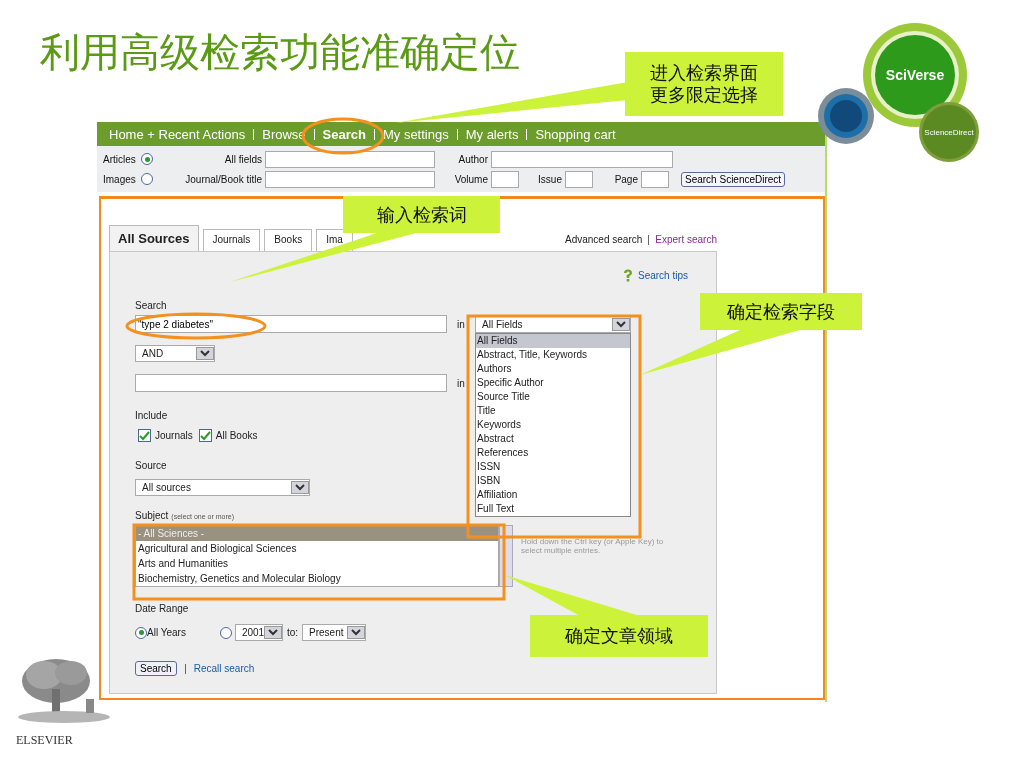  I want to click on form-label: Date Range, so click(162, 608).